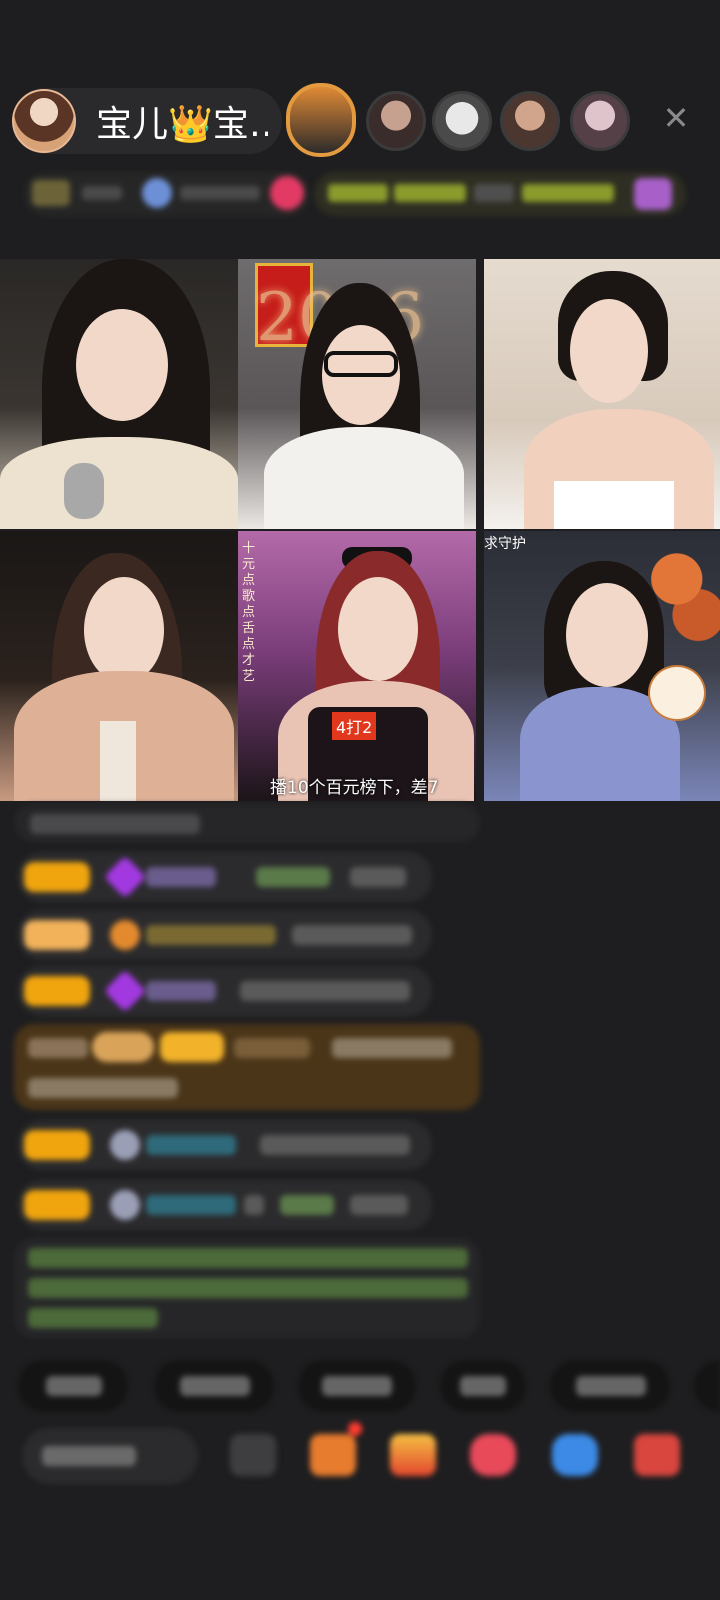 The image size is (720, 1600). What do you see at coordinates (602, 666) in the screenshot?
I see `video-tile-6: 求守护` at bounding box center [602, 666].